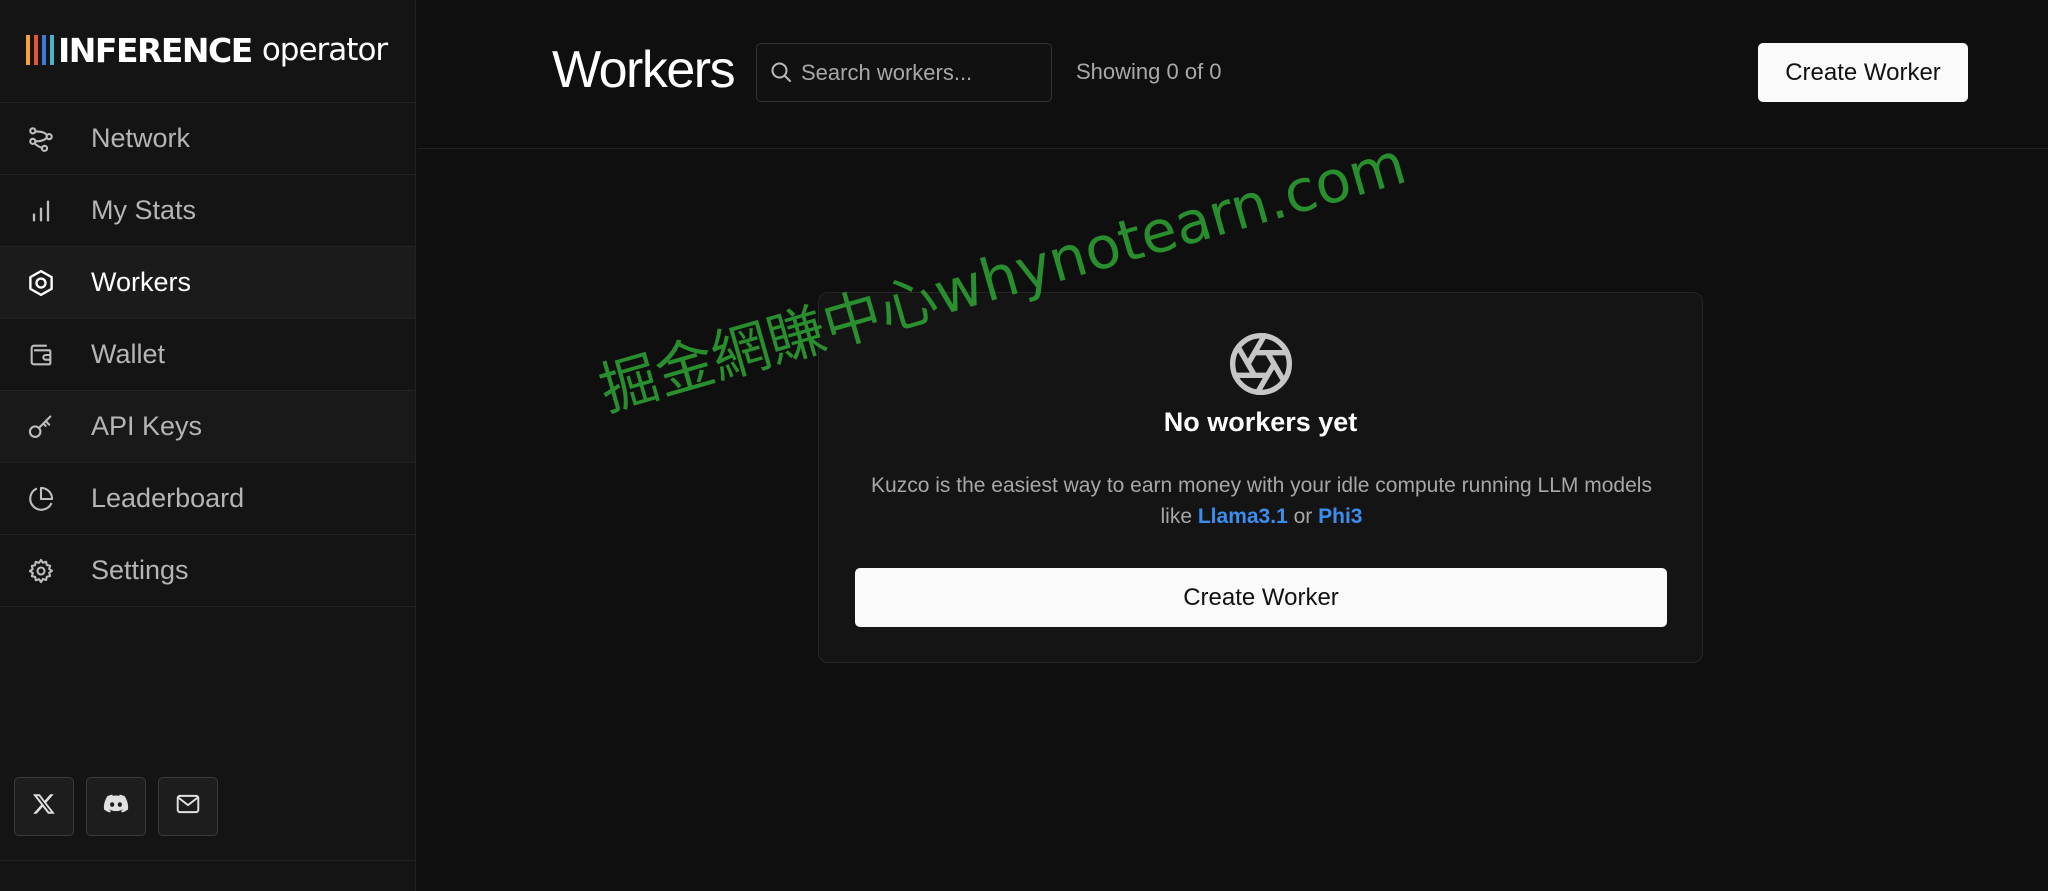  Describe the element at coordinates (324, 50) in the screenshot. I see `logo-subtitle: operator` at that location.